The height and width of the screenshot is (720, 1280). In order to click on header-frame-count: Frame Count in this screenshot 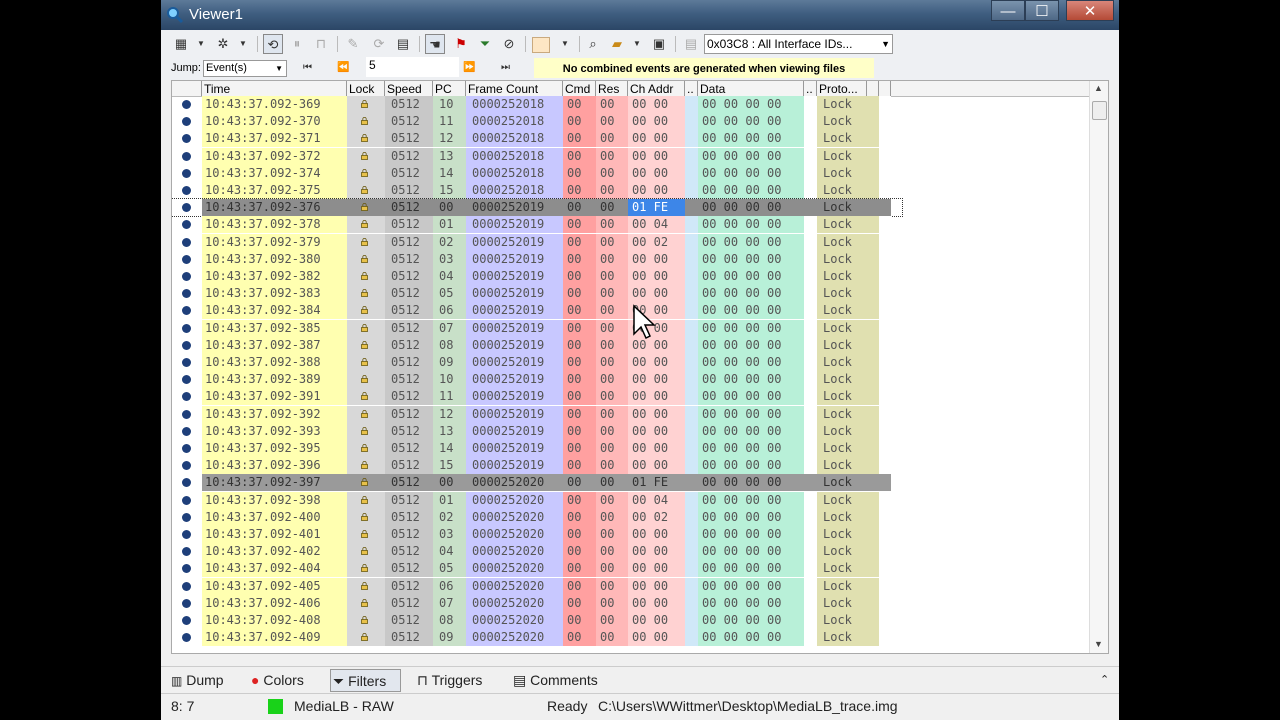, I will do `click(514, 88)`.